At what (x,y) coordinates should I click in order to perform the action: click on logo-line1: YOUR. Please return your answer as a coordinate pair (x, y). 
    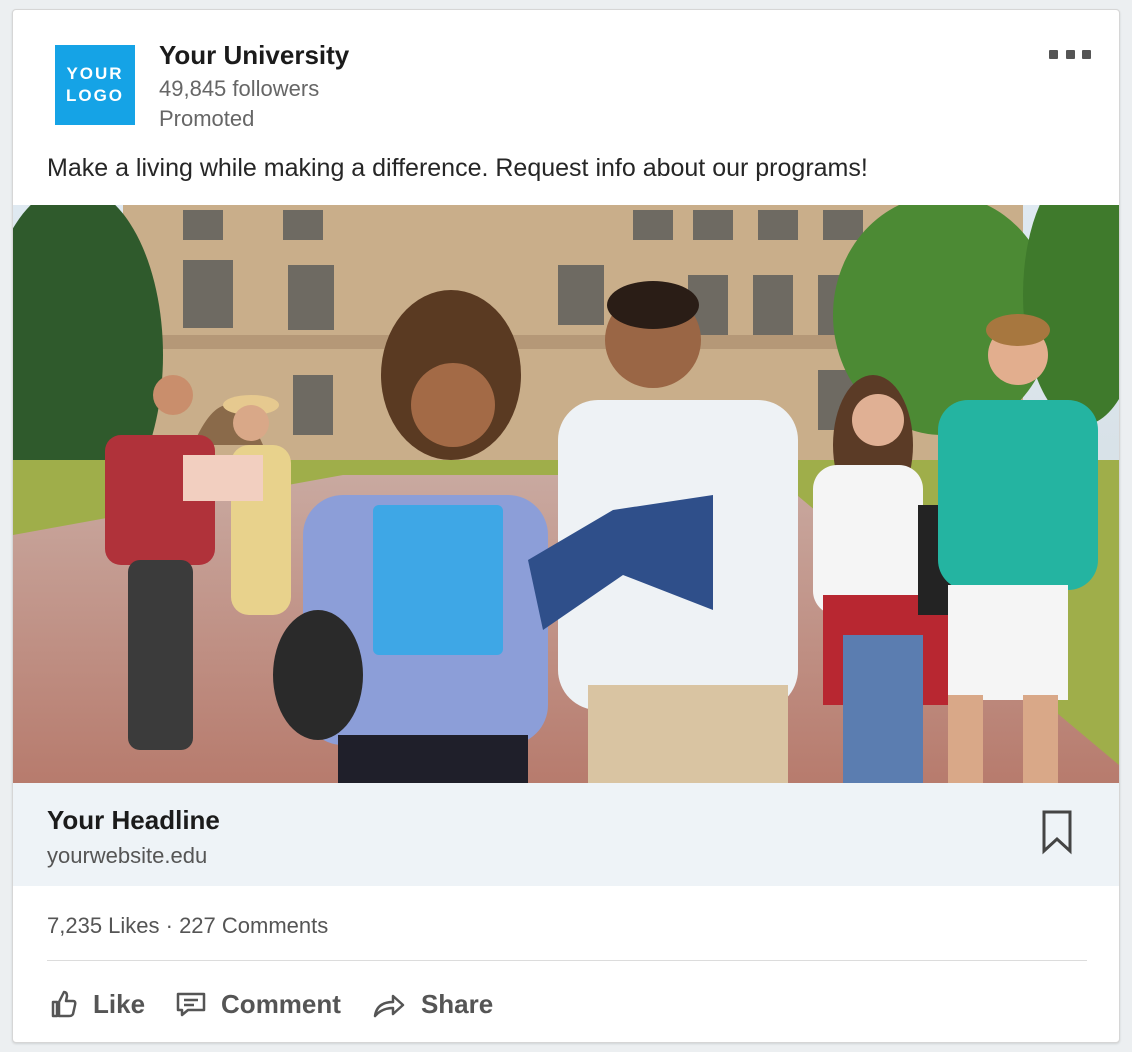
    Looking at the image, I should click on (95, 73).